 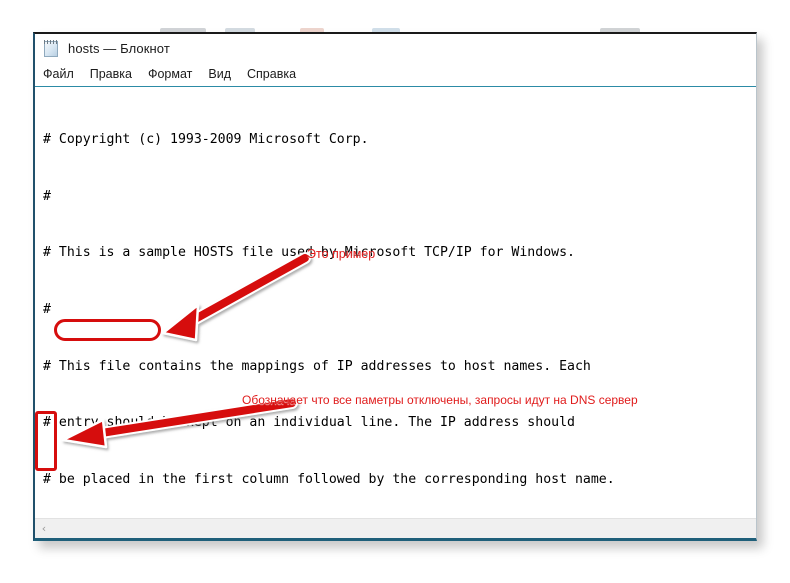 I want to click on scroll-left-arrow-icon: ‹, so click(x=44, y=528).